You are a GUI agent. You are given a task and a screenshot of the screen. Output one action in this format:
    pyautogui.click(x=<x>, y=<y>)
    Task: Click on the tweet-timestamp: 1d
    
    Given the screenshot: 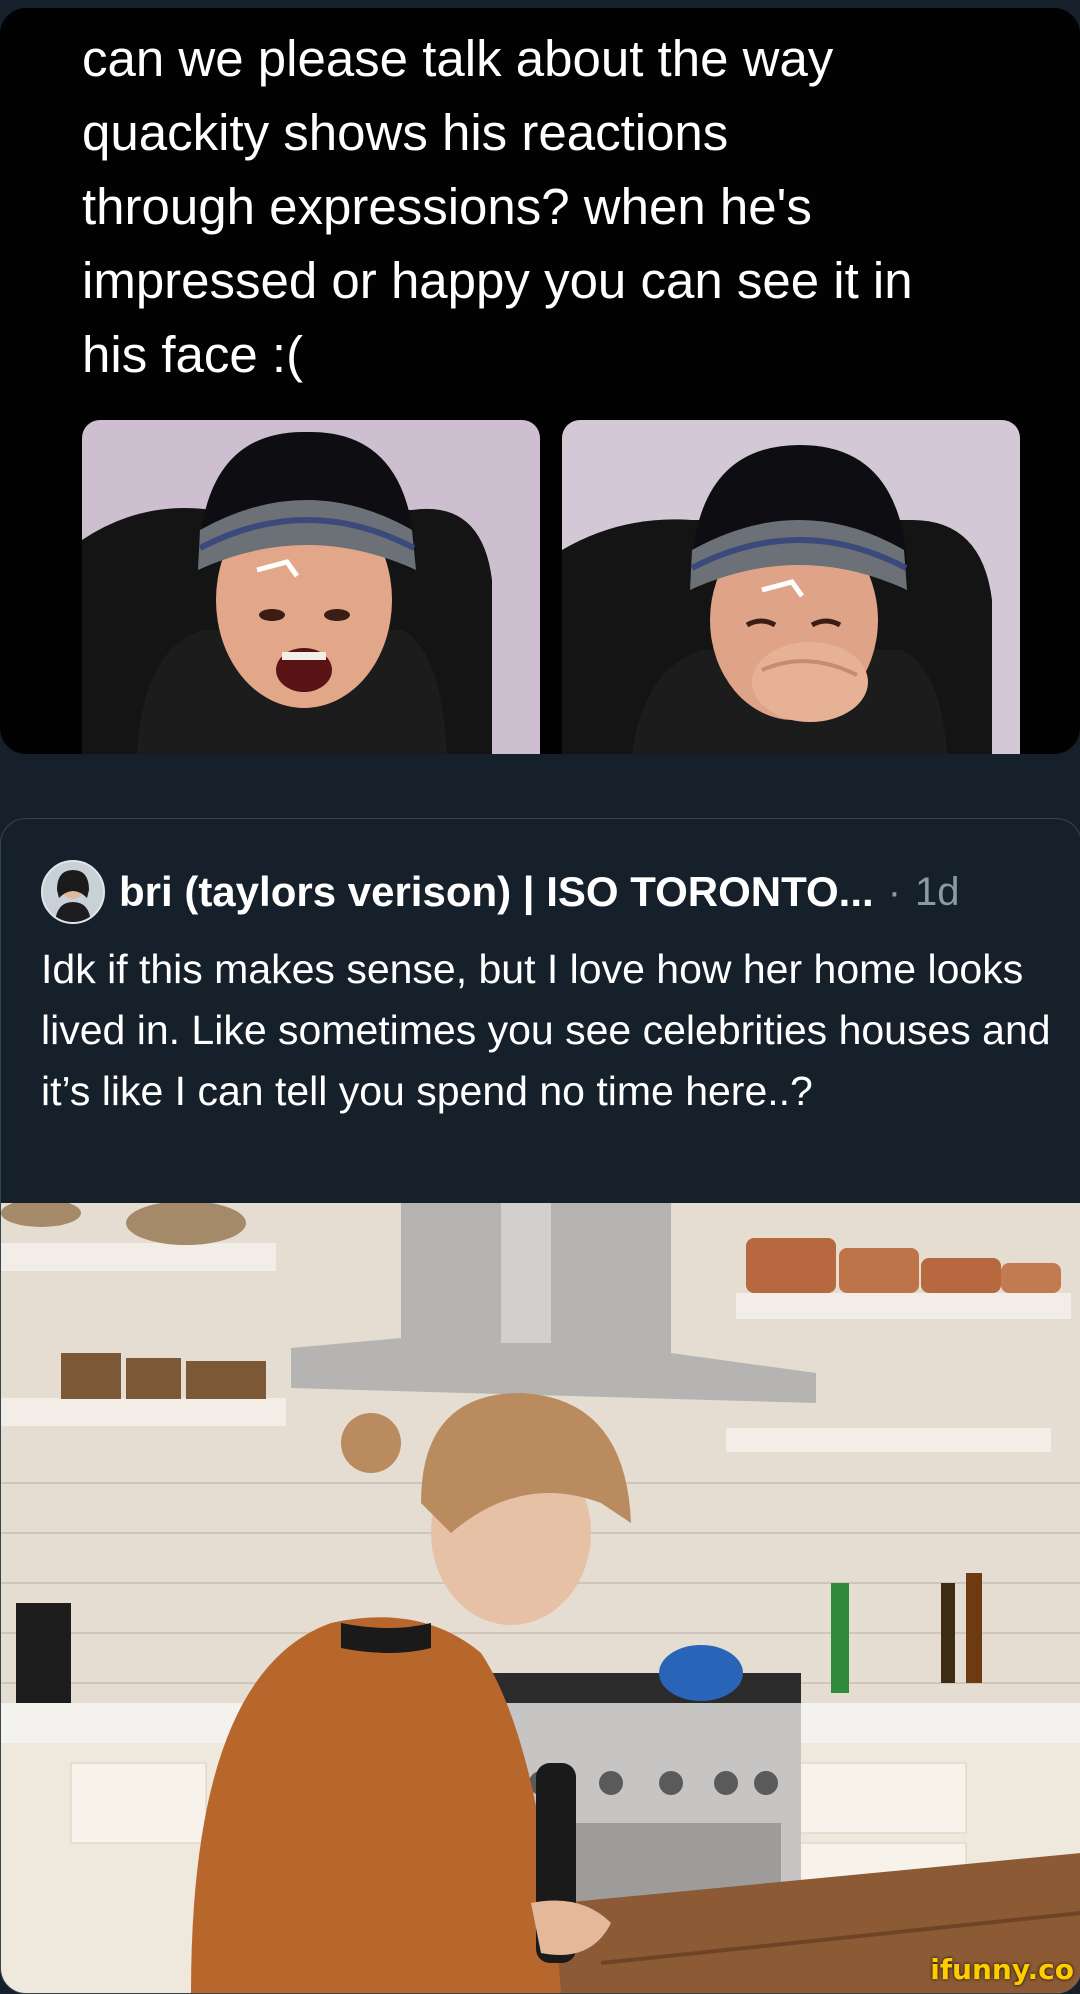 What is the action you would take?
    pyautogui.click(x=937, y=892)
    